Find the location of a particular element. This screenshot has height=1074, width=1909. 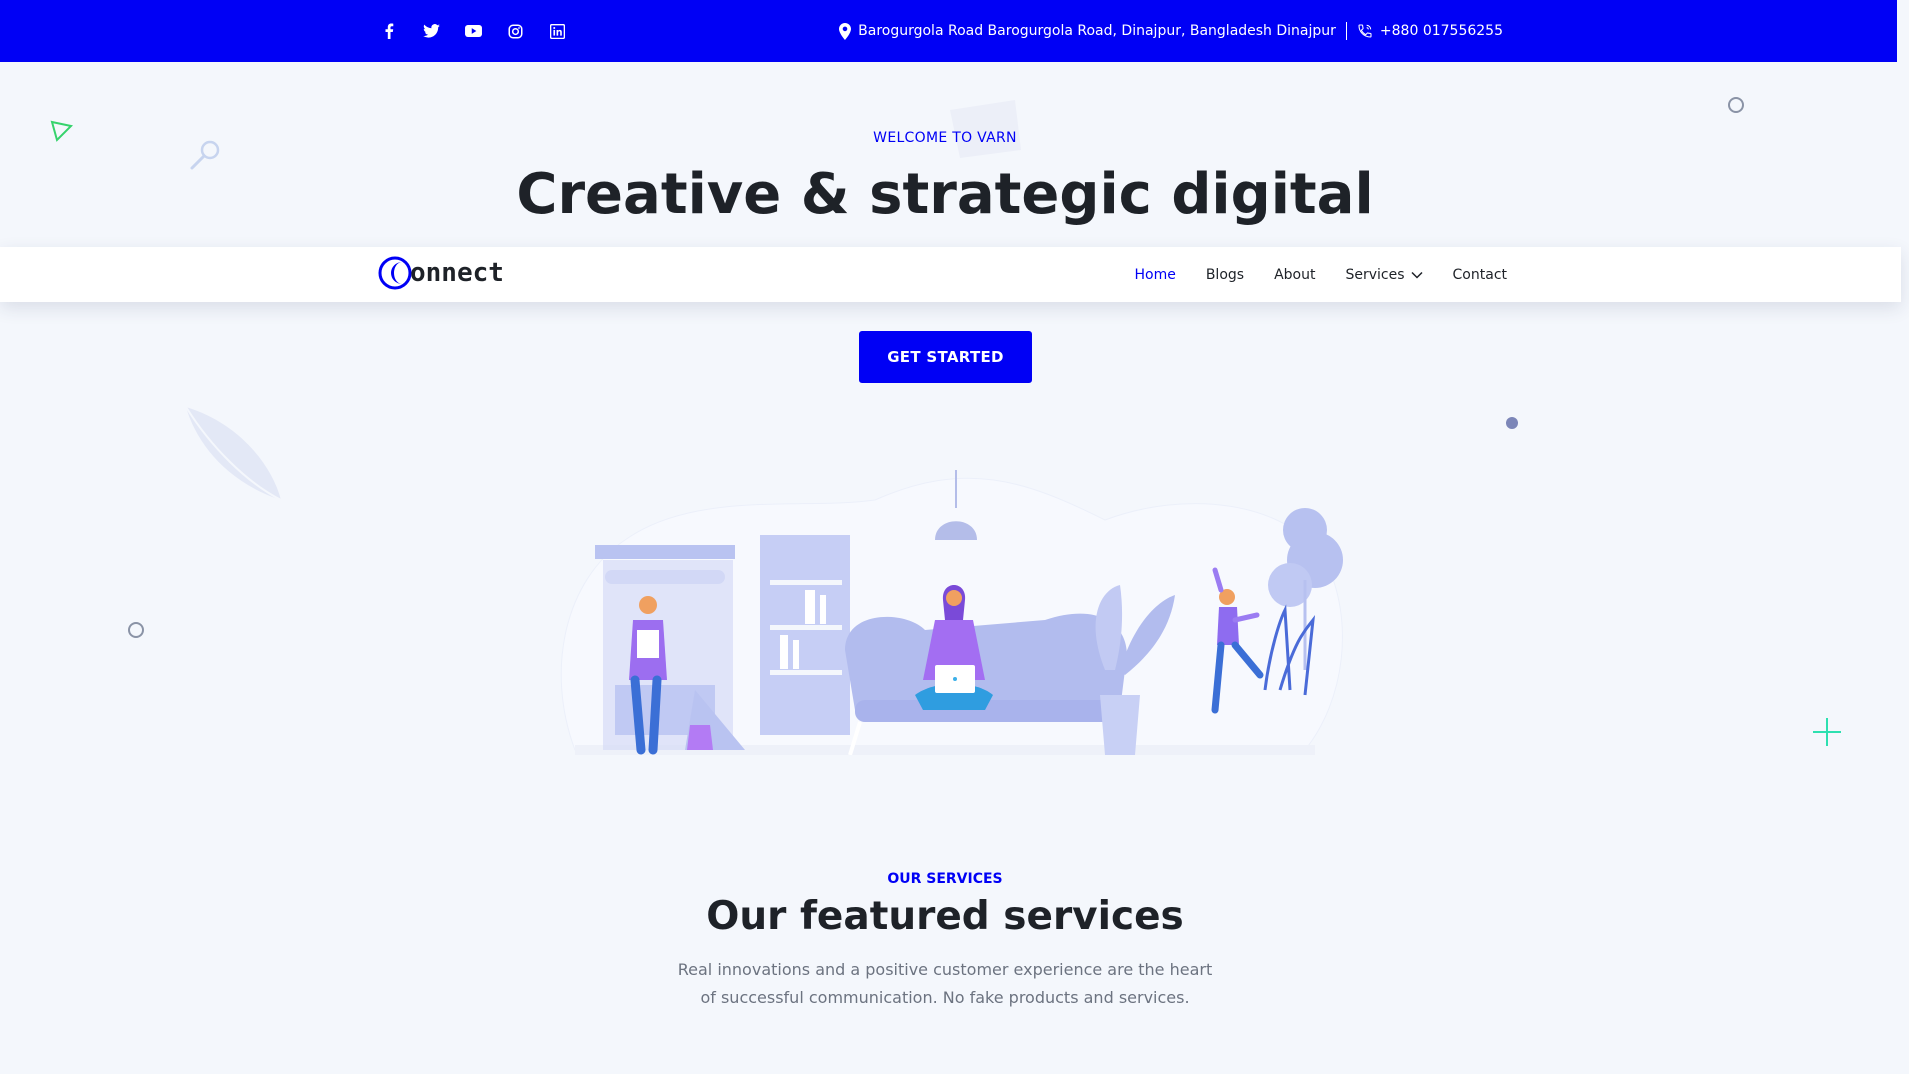

logo-text: onnect is located at coordinates (457, 273).